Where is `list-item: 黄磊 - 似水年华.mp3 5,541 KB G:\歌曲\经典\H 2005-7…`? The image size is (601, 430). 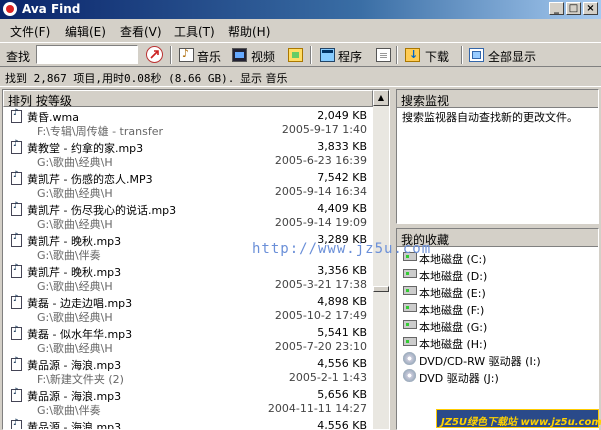 list-item: 黄磊 - 似水年华.mp3 5,541 KB G:\歌曲\经典\H 2005-7… is located at coordinates (188, 339).